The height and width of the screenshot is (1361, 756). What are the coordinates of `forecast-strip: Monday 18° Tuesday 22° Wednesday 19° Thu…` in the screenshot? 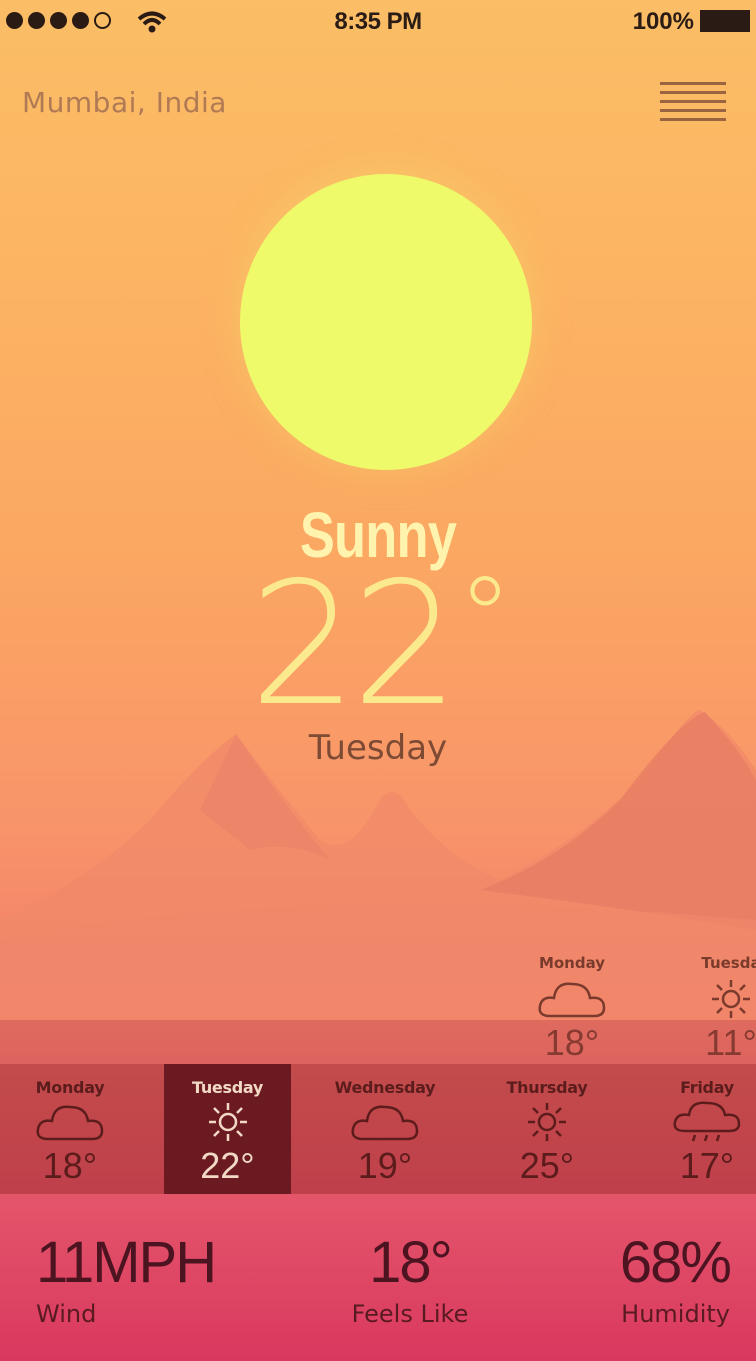 It's located at (378, 1129).